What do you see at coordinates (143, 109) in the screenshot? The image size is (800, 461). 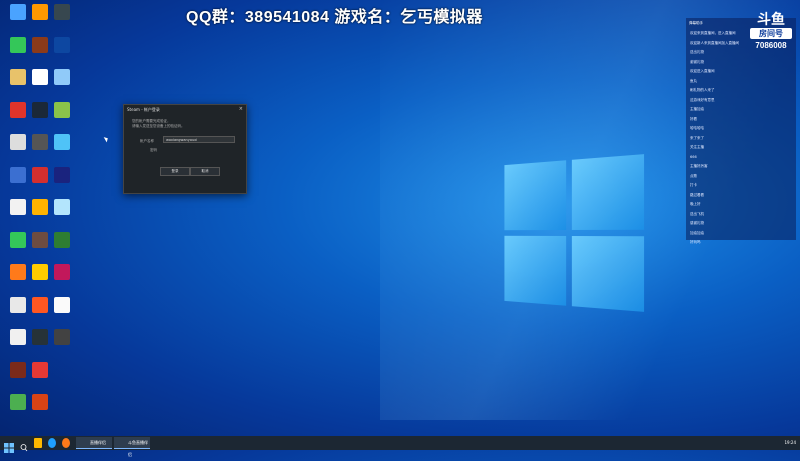 I see `dialog-title: Steam - 帐户登录` at bounding box center [143, 109].